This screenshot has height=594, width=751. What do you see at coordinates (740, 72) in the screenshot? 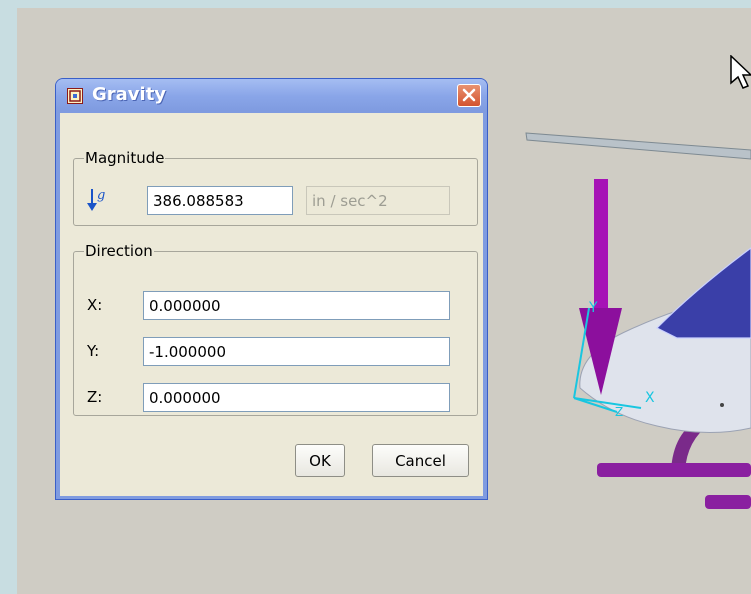
I see `mouse-pointer-icon` at bounding box center [740, 72].